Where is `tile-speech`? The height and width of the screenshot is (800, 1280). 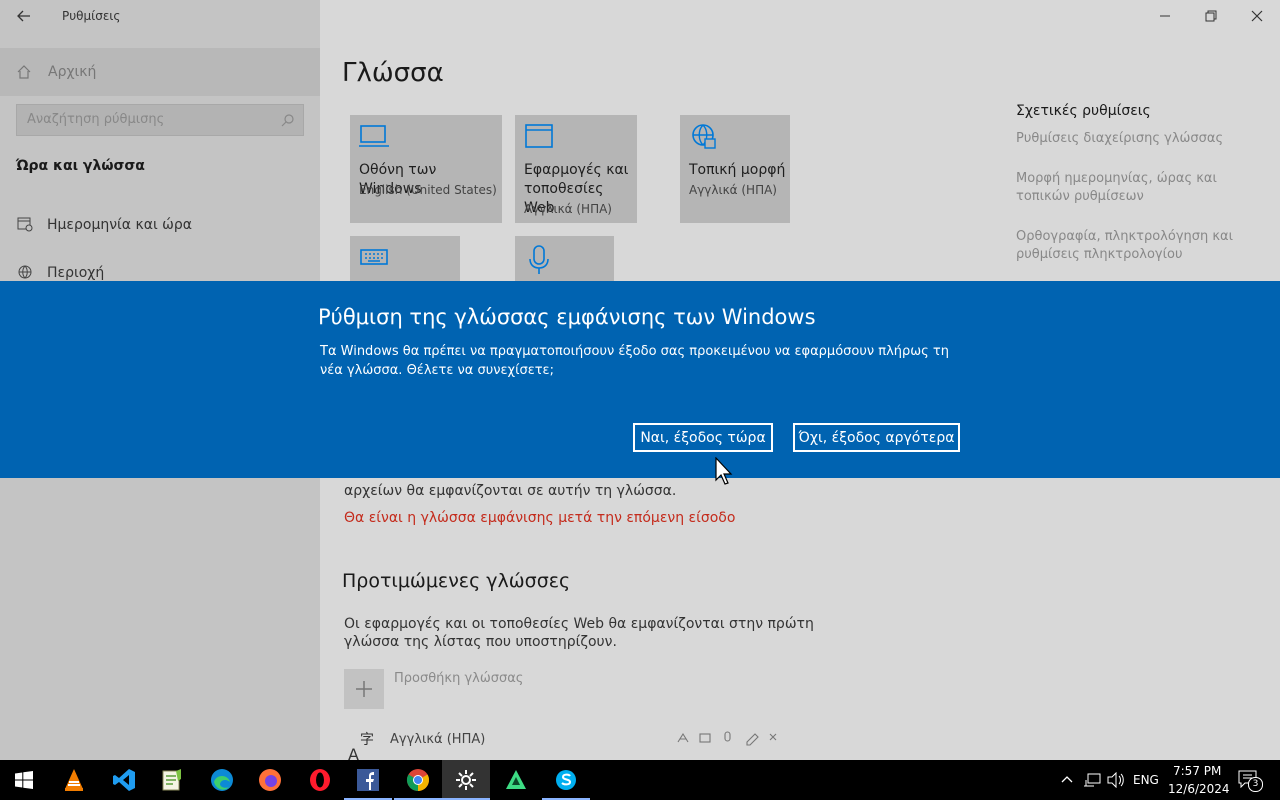 tile-speech is located at coordinates (564, 258).